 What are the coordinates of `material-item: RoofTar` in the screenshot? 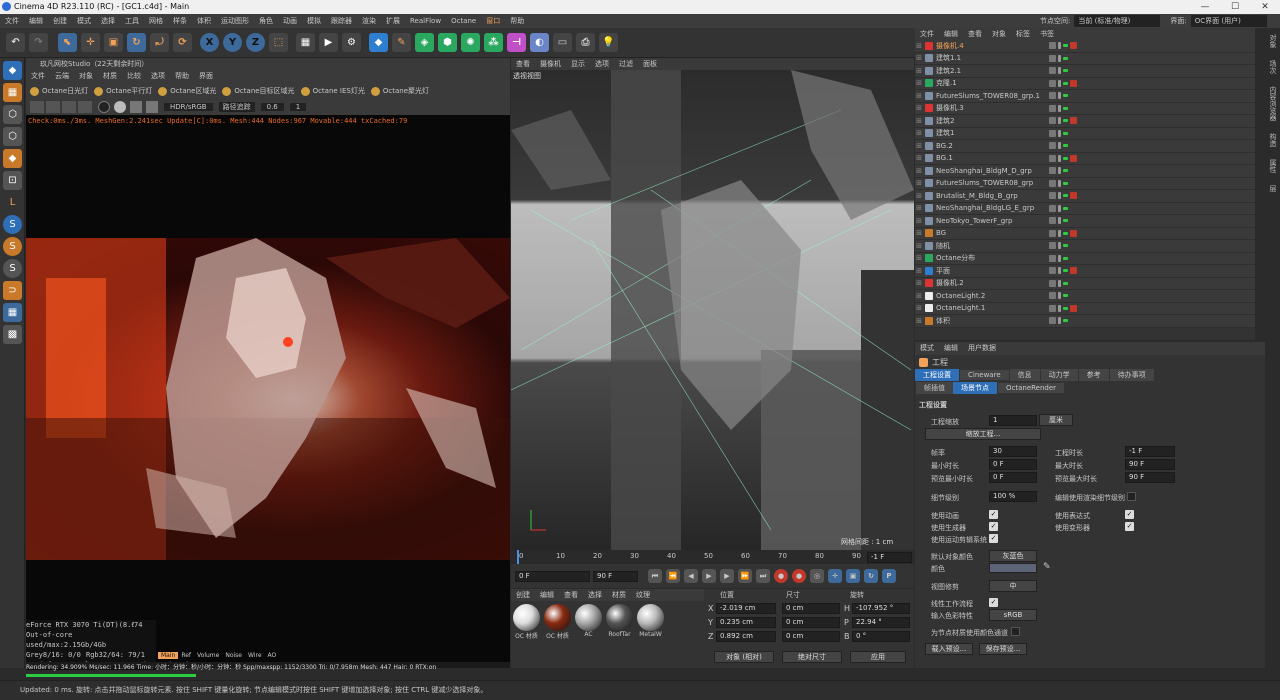 It's located at (619, 619).